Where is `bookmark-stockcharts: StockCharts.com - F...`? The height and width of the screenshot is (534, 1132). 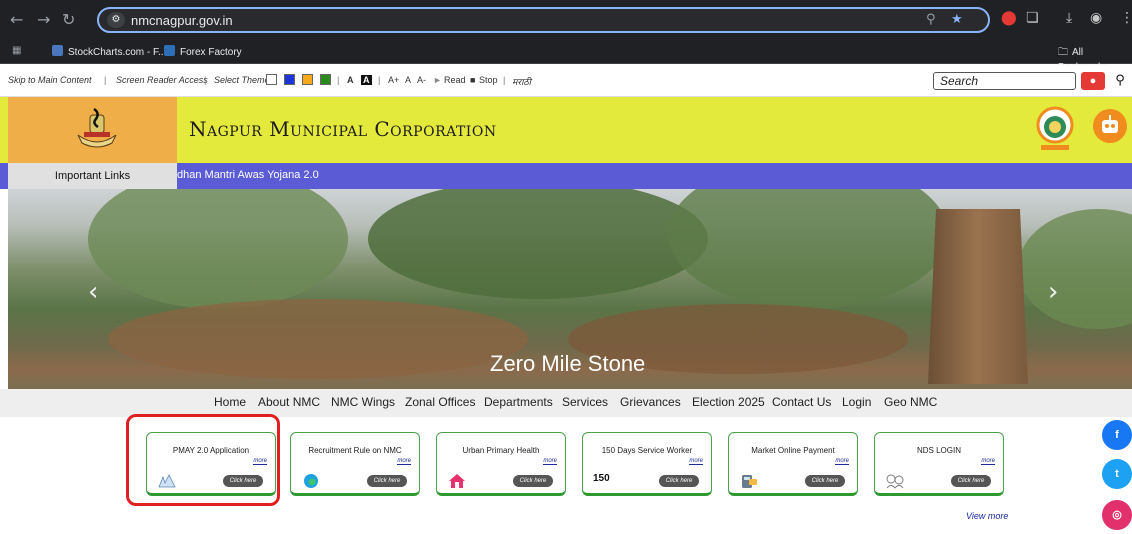
bookmark-stockcharts: StockCharts.com - F... is located at coordinates (109, 51).